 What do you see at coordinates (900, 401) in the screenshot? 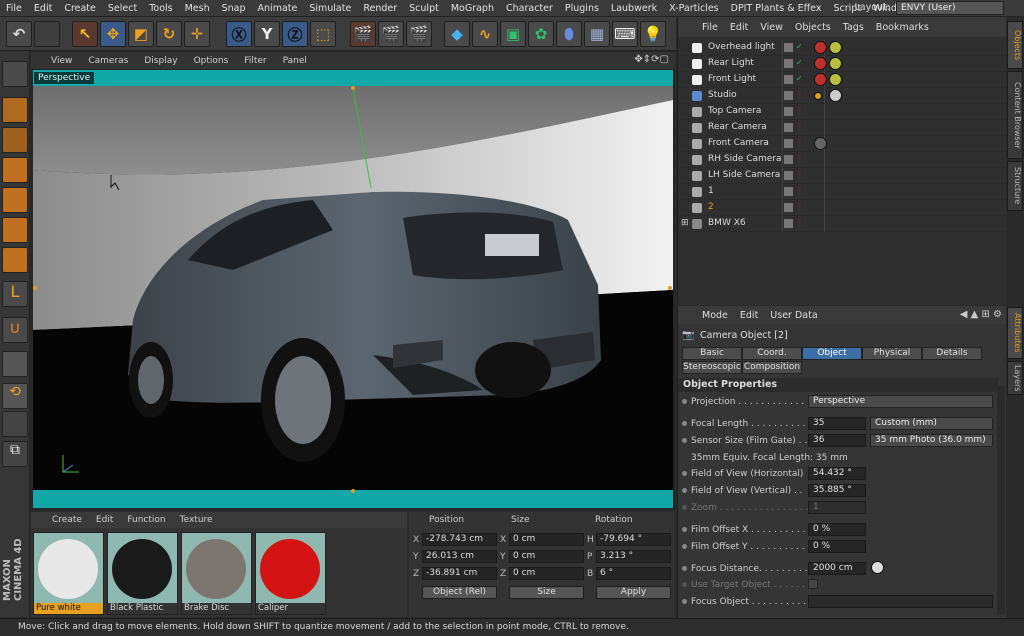
I see `projection-dropdown: Perspective` at bounding box center [900, 401].